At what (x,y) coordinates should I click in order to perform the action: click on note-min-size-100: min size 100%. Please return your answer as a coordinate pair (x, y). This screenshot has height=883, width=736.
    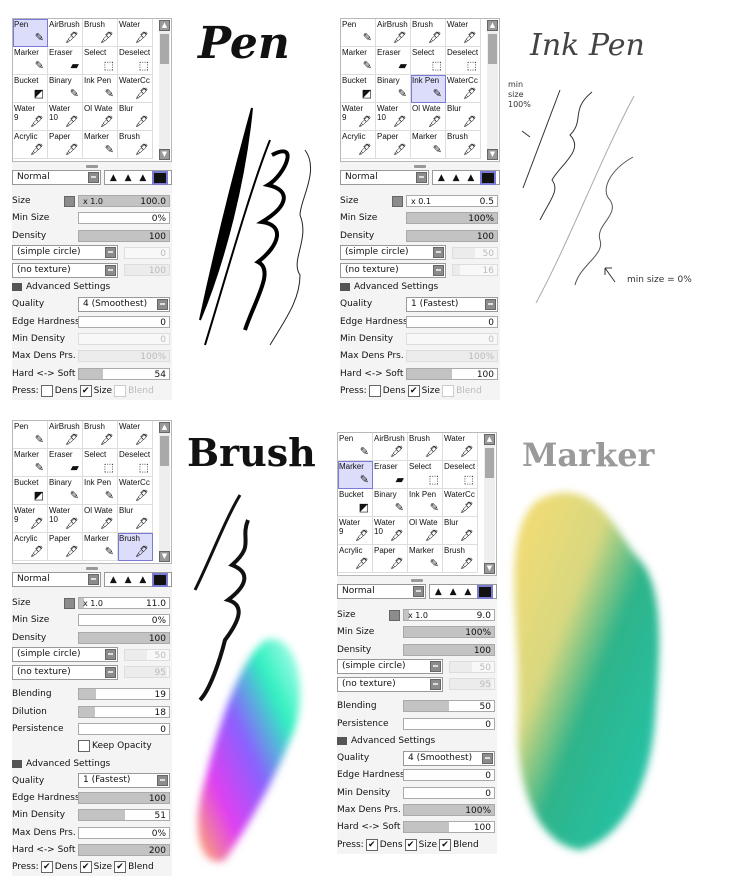
    Looking at the image, I should click on (519, 94).